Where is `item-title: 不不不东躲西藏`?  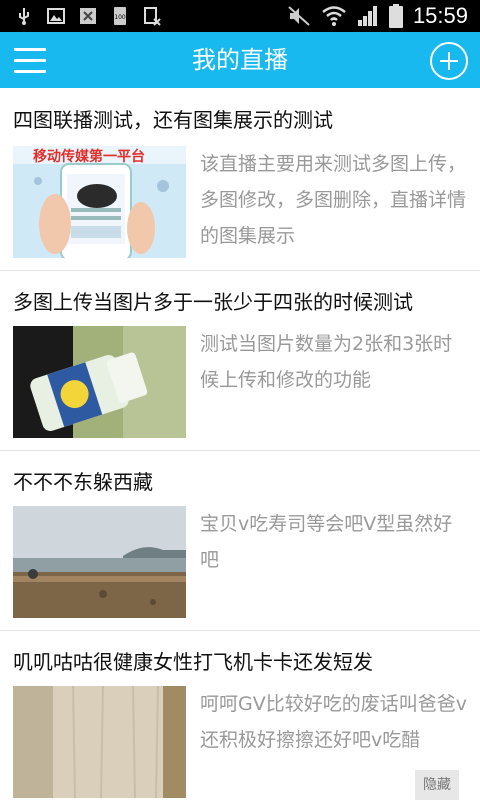
item-title: 不不不东躲西藏 is located at coordinates (83, 482).